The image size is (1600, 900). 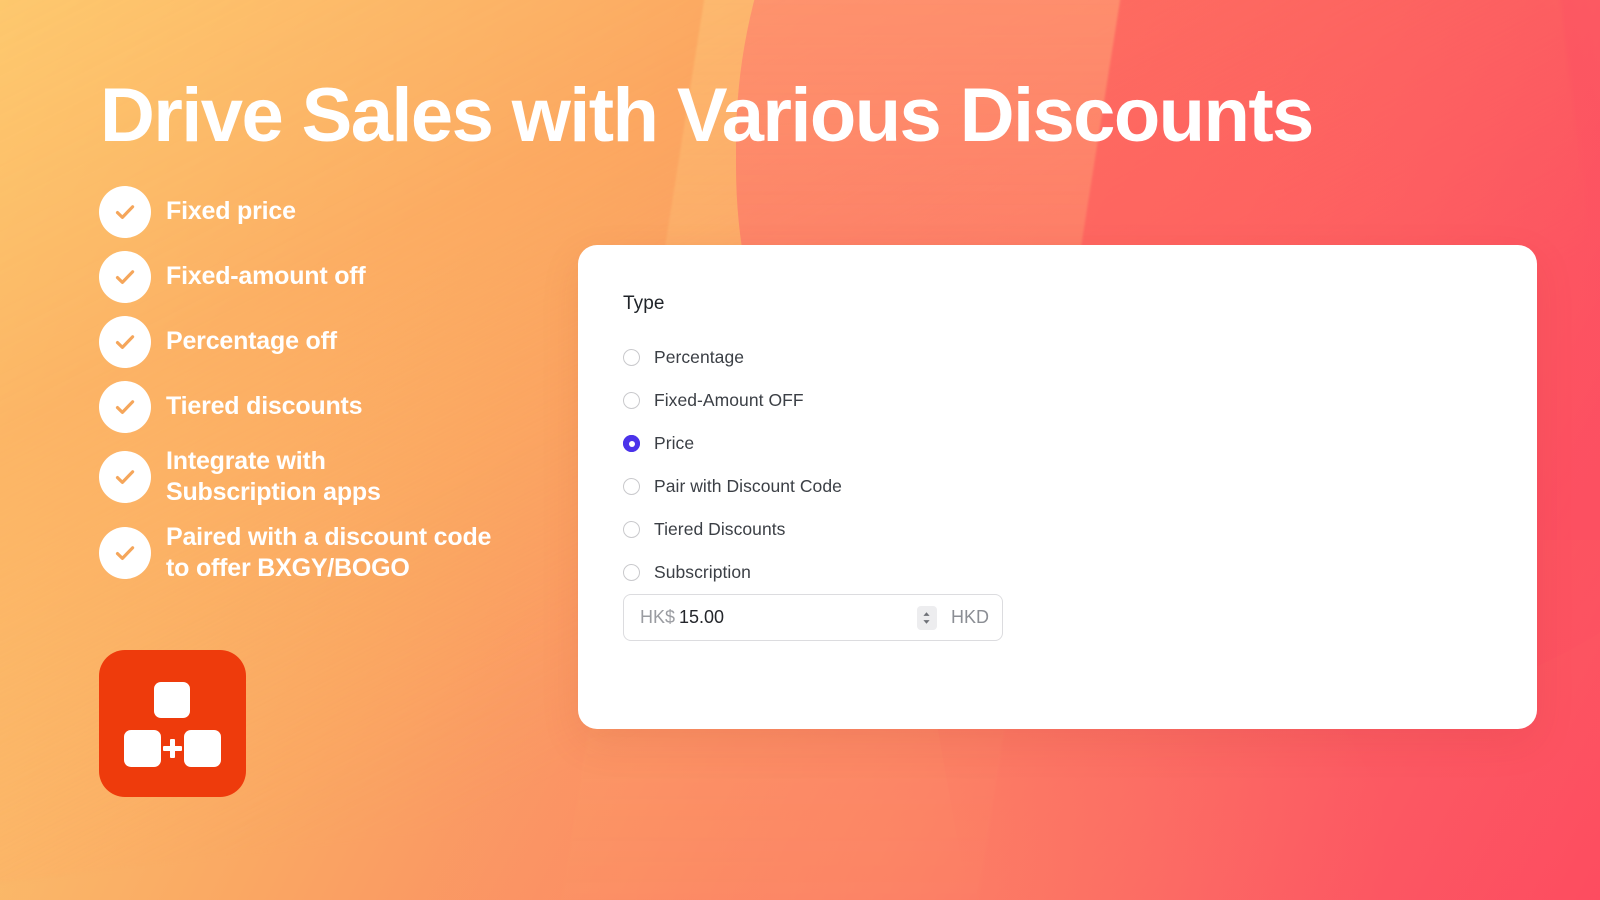 I want to click on radio-option-tiered-discounts: Tiered Discounts, so click(x=732, y=529).